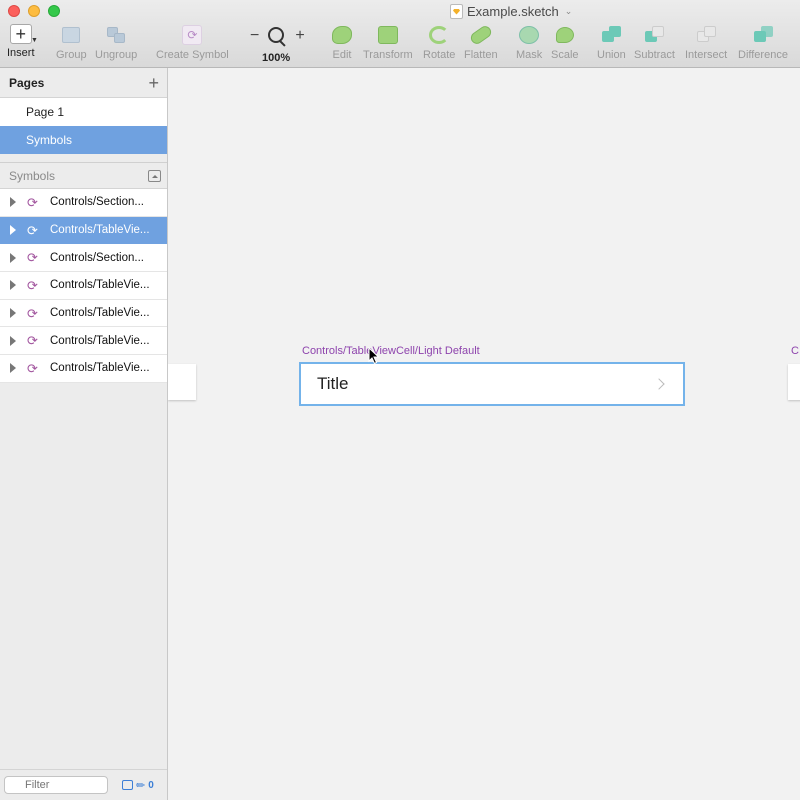  Describe the element at coordinates (34, 11) in the screenshot. I see `minimize-window-button` at that location.